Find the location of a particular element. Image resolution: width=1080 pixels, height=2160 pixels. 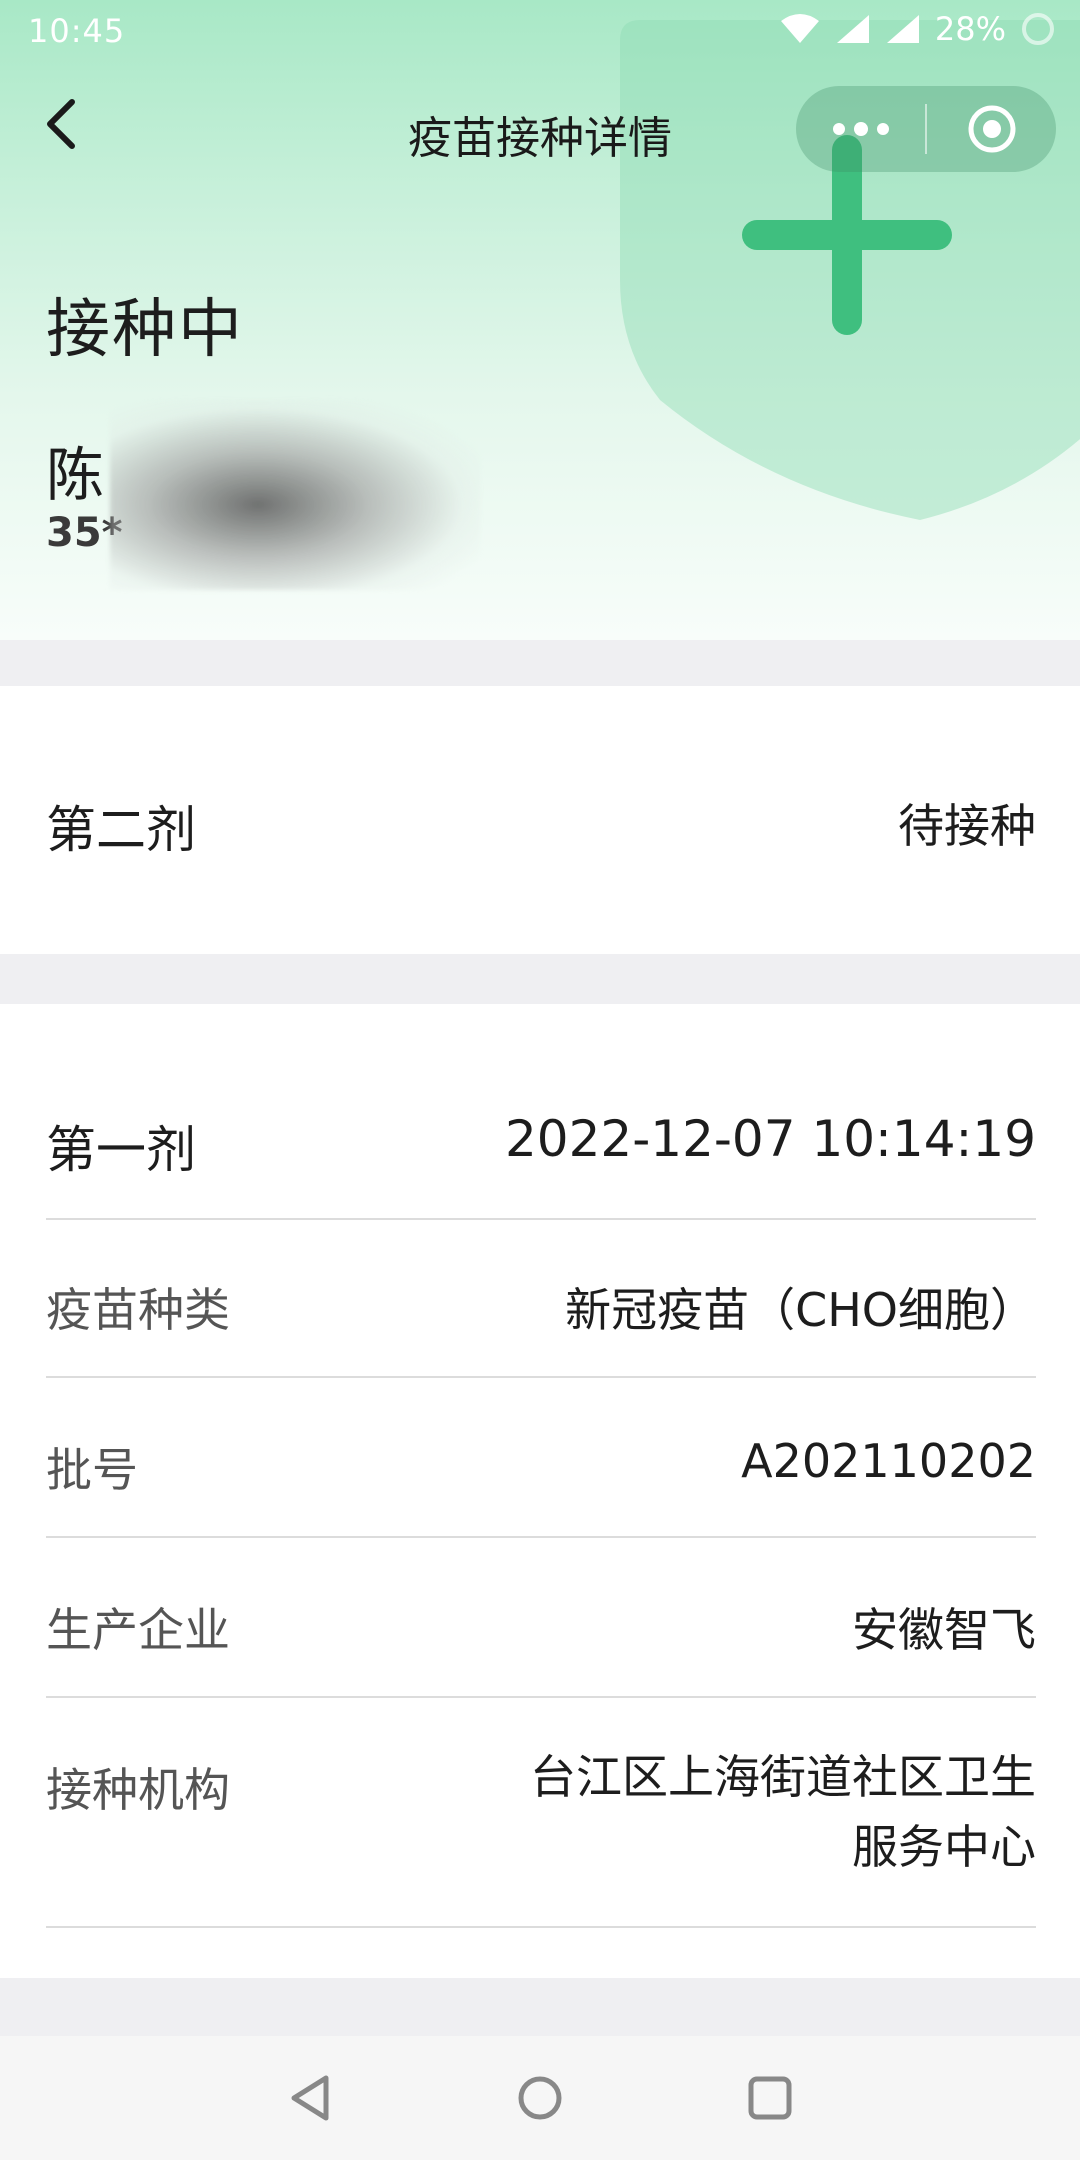

status-time: 10:45 is located at coordinates (77, 31).